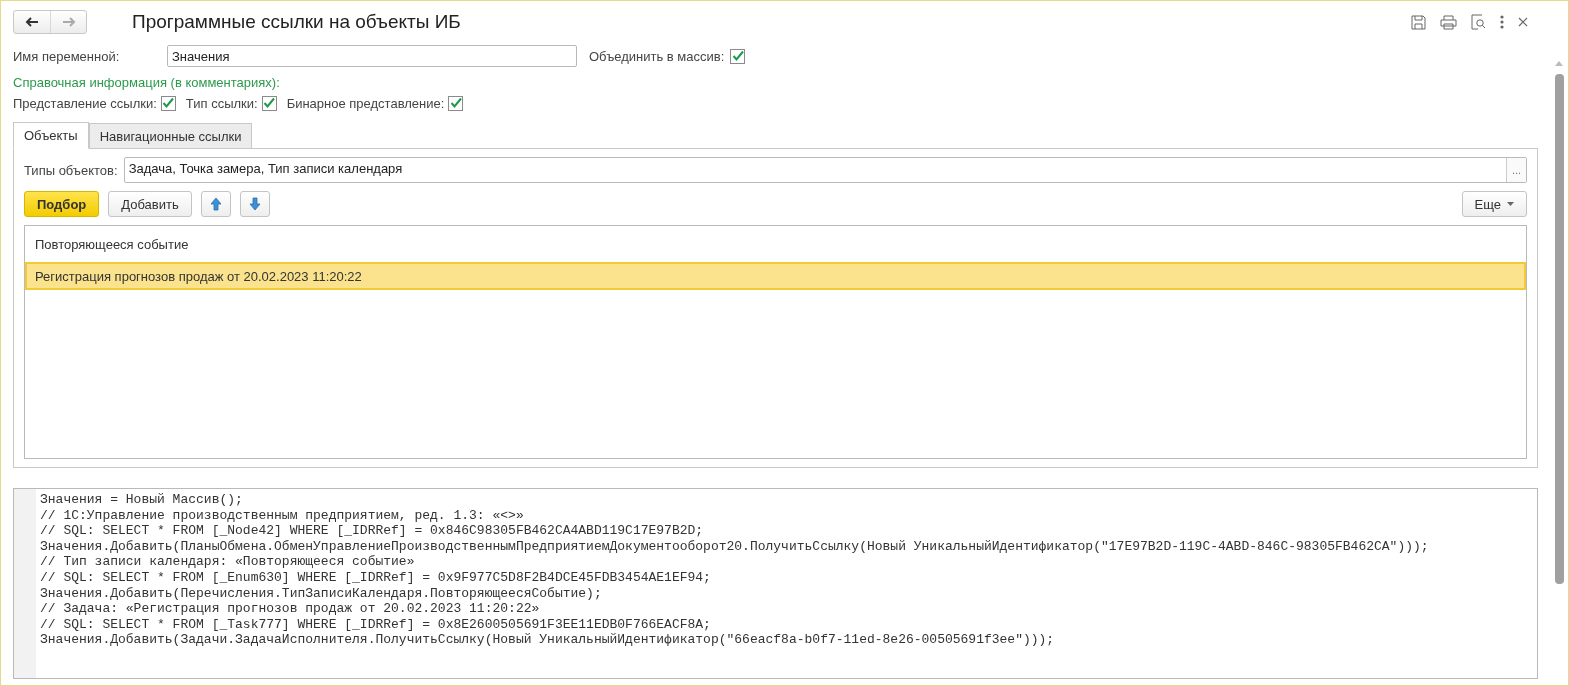 Image resolution: width=1569 pixels, height=686 pixels. I want to click on code-line: // SQL: SELECT * FROM [_Enum630] WHERE [_IDRRef] = 0x9F977C5D8F2B4DCE45FDB3454AE1EF94;, so click(376, 577).